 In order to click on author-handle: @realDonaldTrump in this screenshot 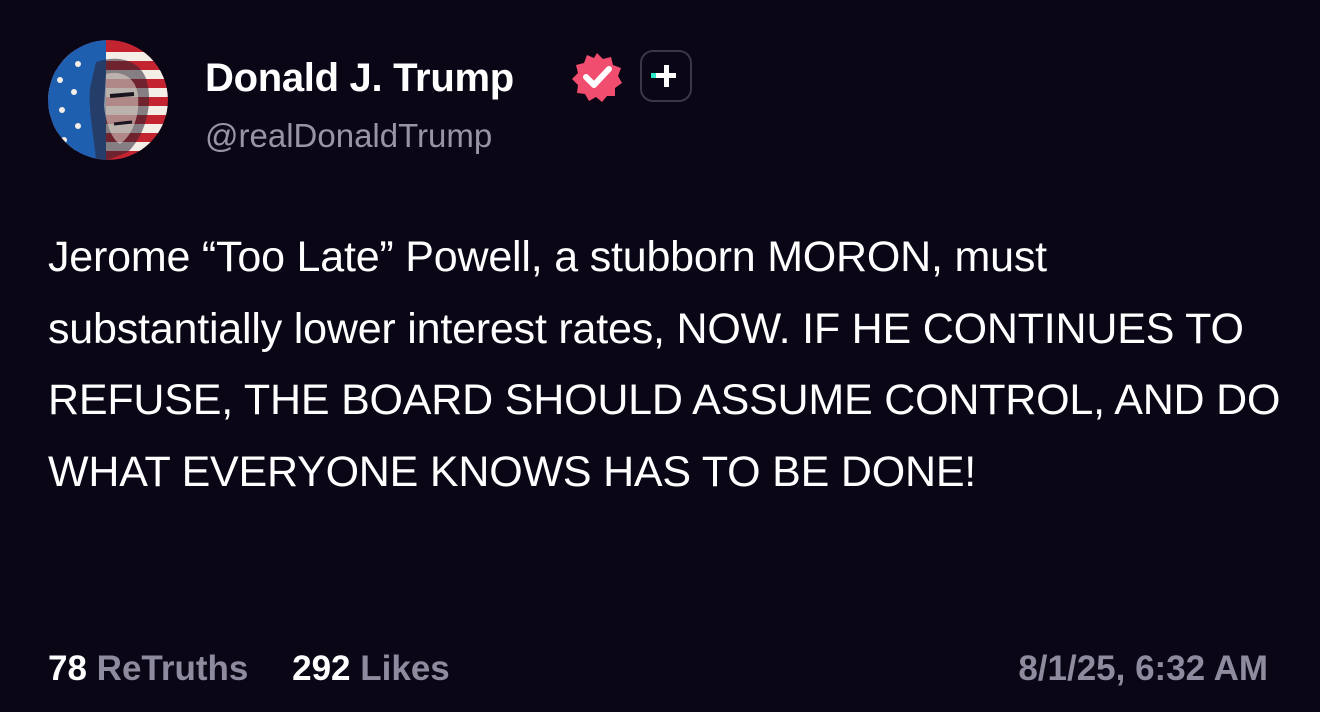, I will do `click(348, 136)`.